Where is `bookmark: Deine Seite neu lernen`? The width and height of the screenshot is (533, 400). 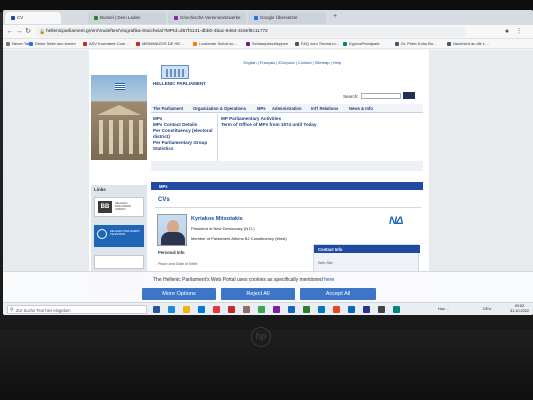
bookmark: Deine Seite neu lernen is located at coordinates (52, 43).